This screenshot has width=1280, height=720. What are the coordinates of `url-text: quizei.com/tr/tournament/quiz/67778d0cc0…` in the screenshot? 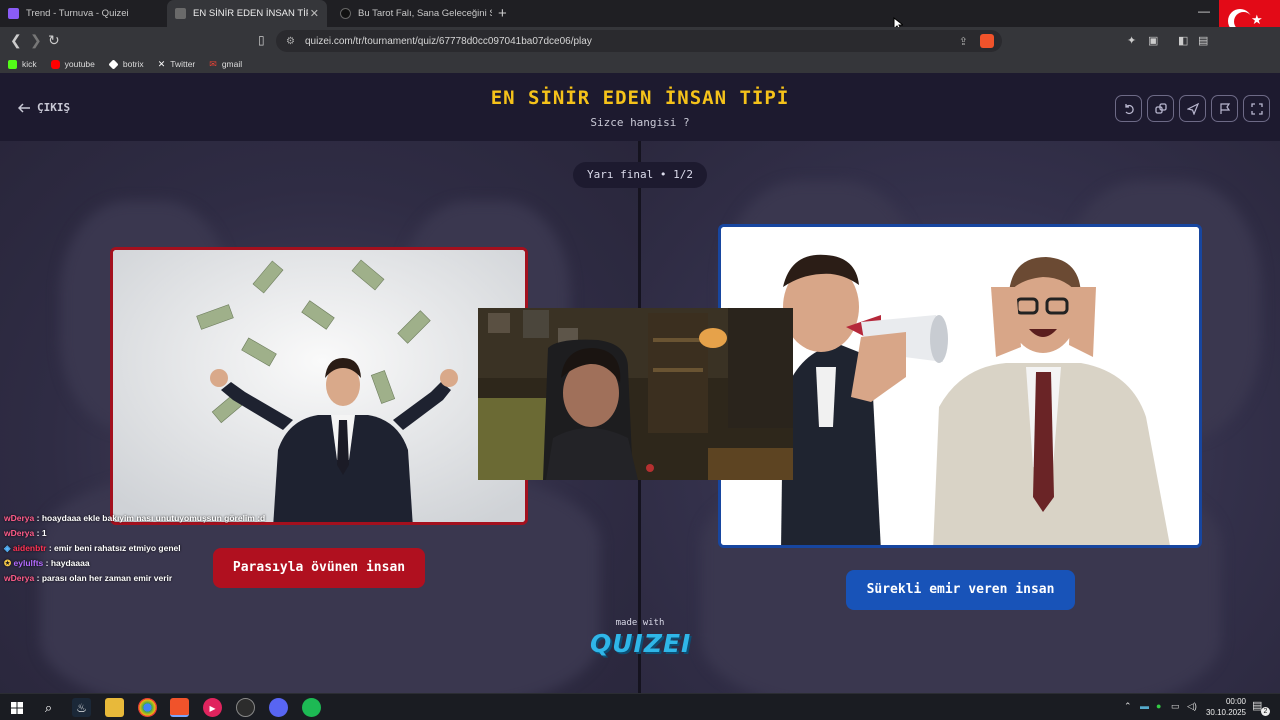 It's located at (448, 41).